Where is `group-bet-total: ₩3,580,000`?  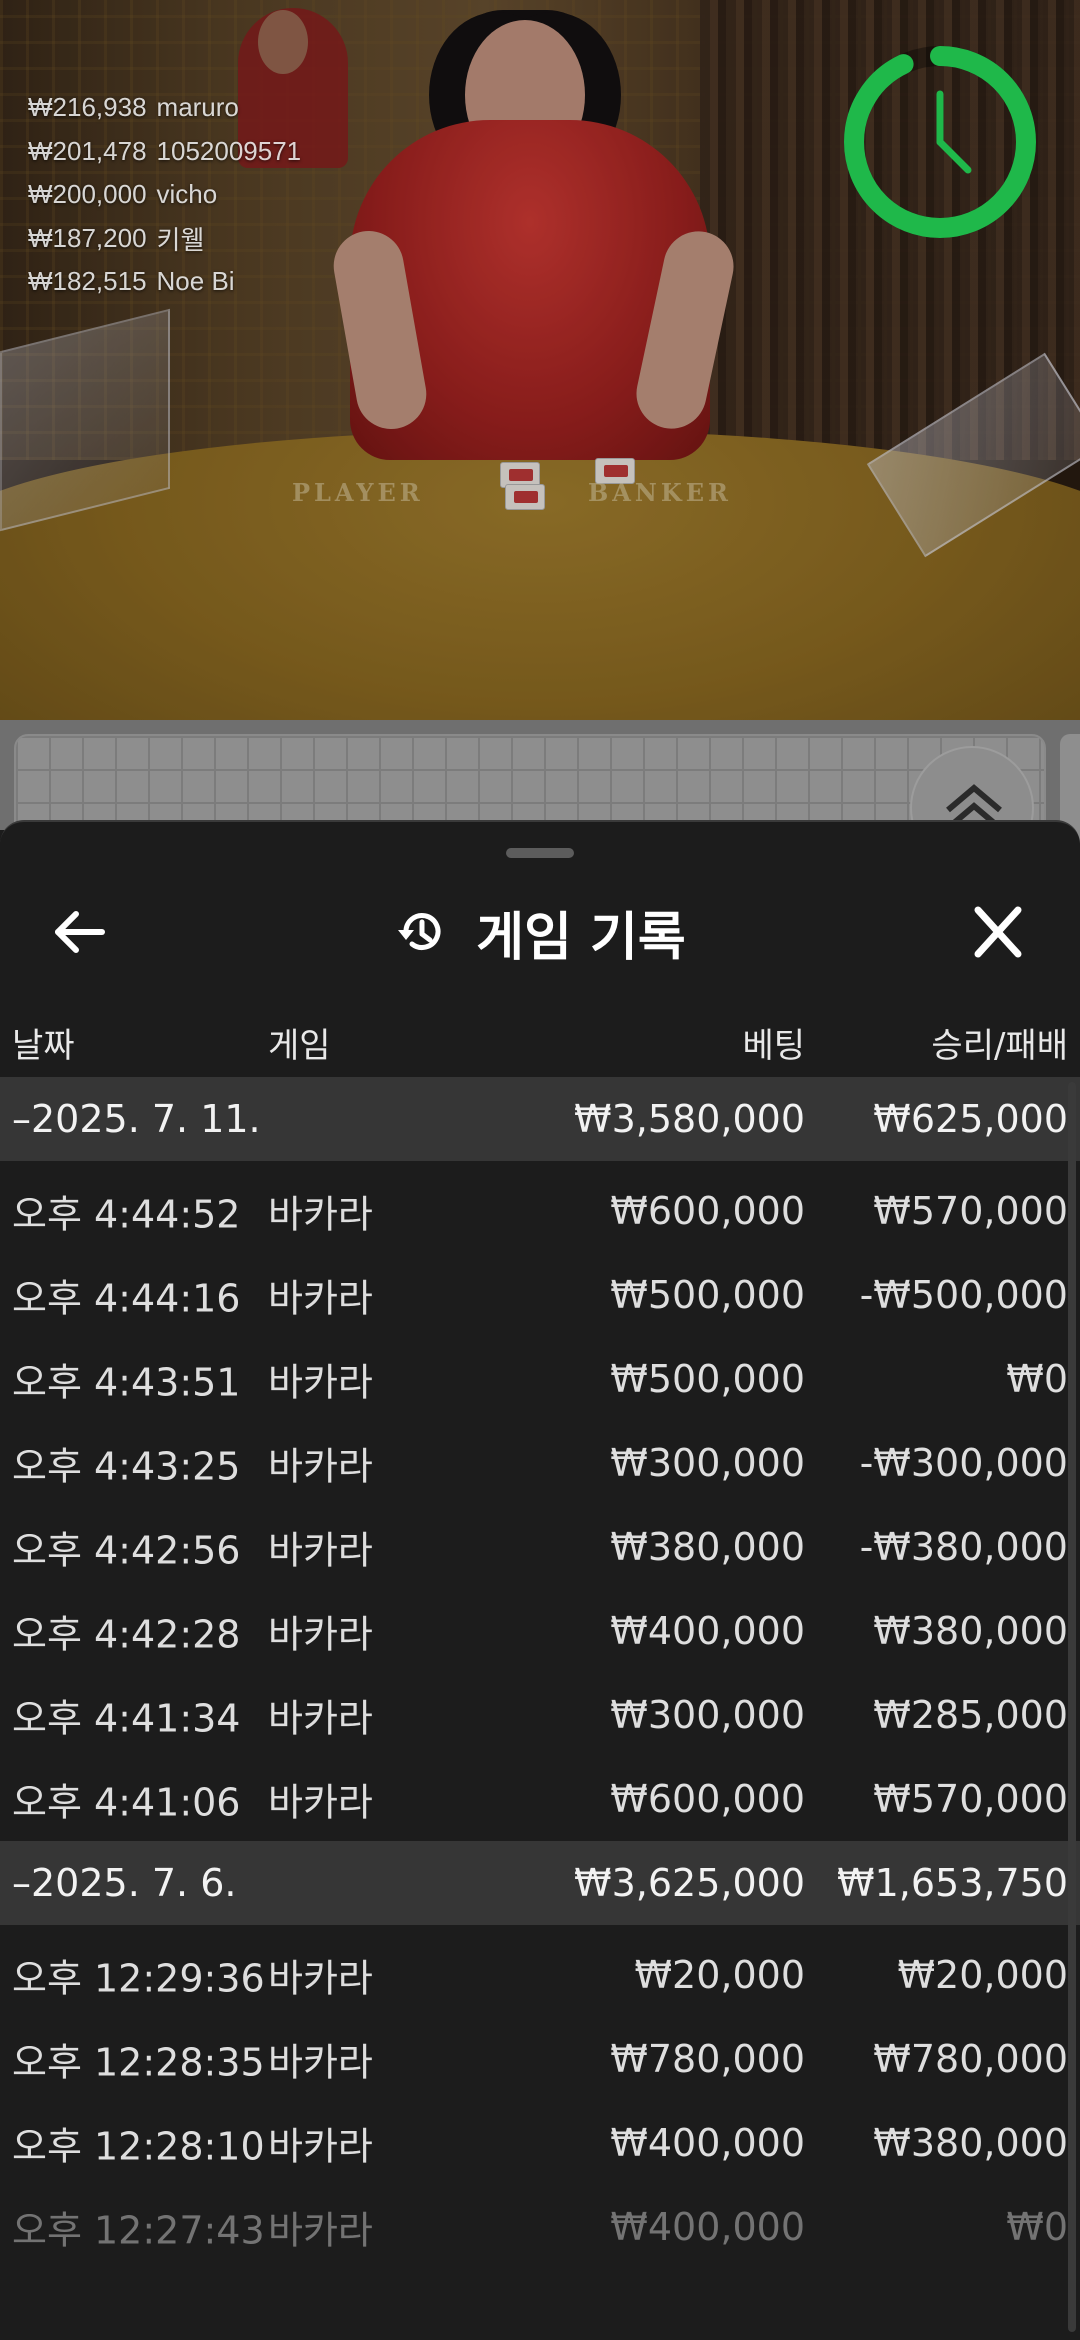
group-bet-total: ₩3,580,000 is located at coordinates (689, 1119).